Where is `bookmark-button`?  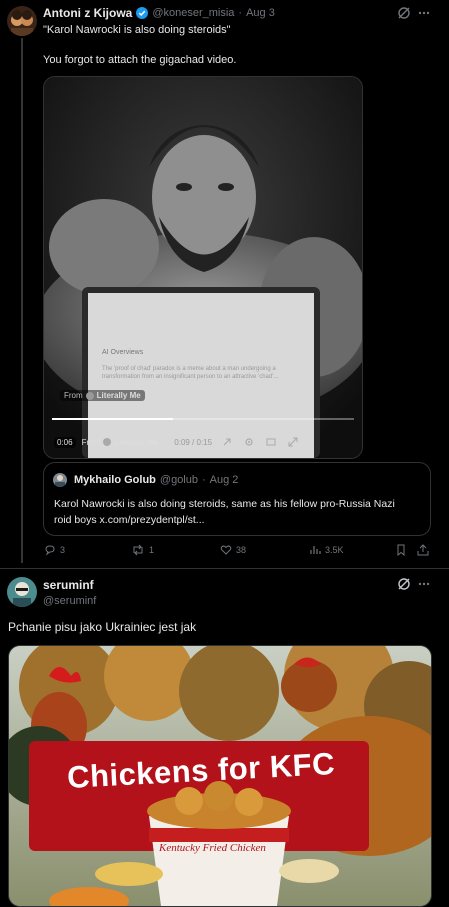
bookmark-button is located at coordinates (401, 550).